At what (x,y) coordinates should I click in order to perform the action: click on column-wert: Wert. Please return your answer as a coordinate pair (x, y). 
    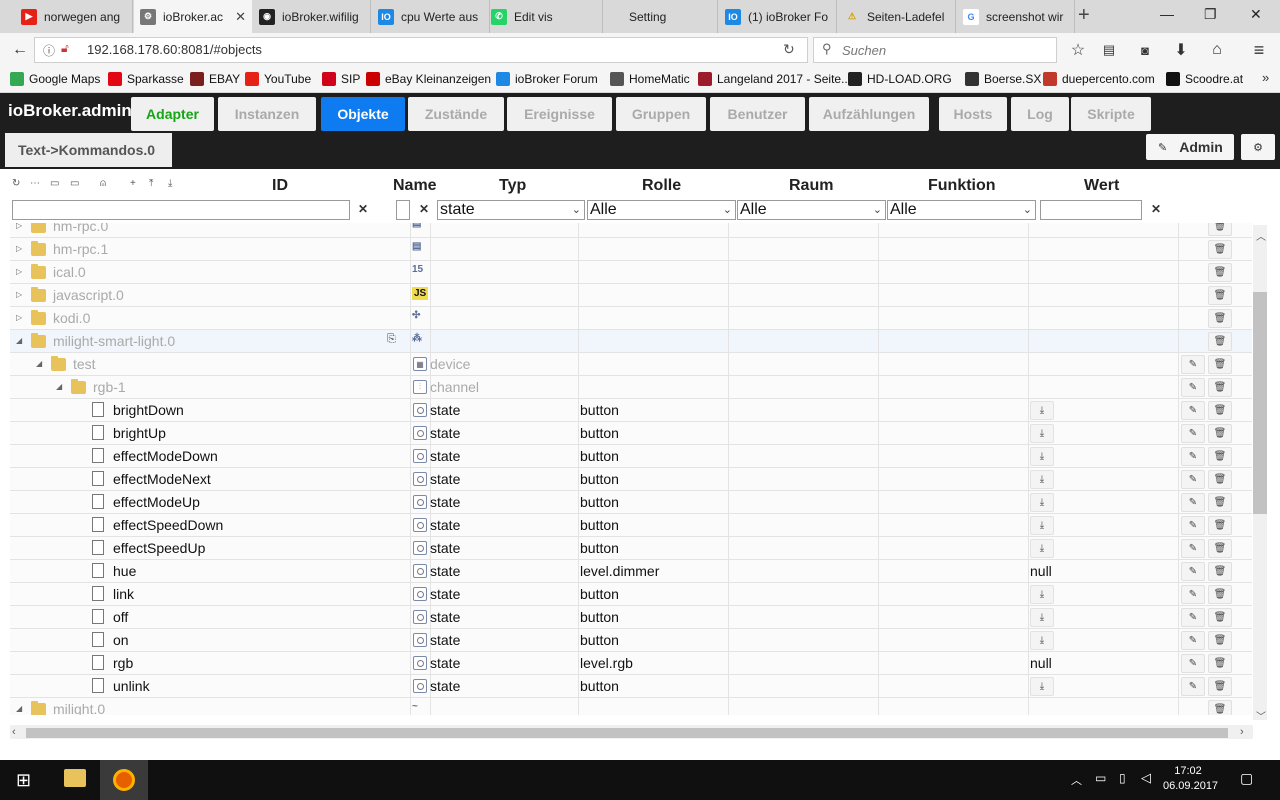
    Looking at the image, I should click on (1101, 186).